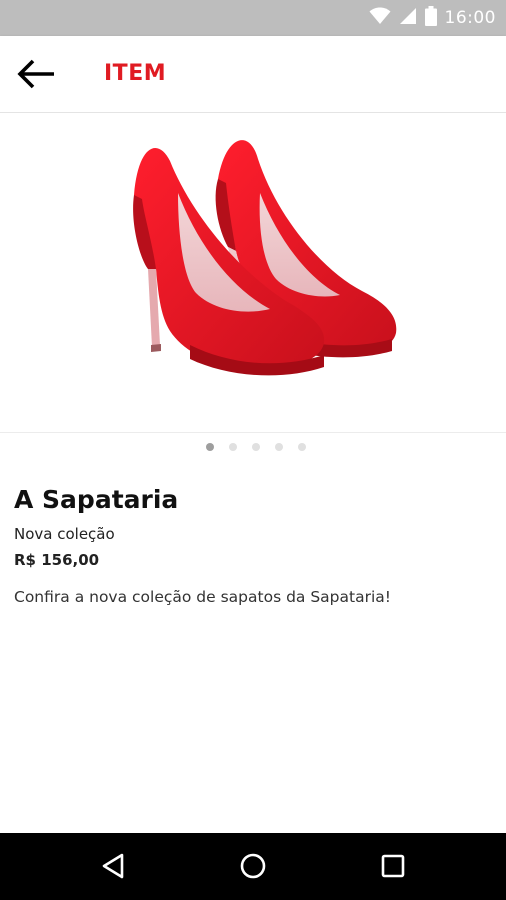  I want to click on arrow-back-icon, so click(35, 74).